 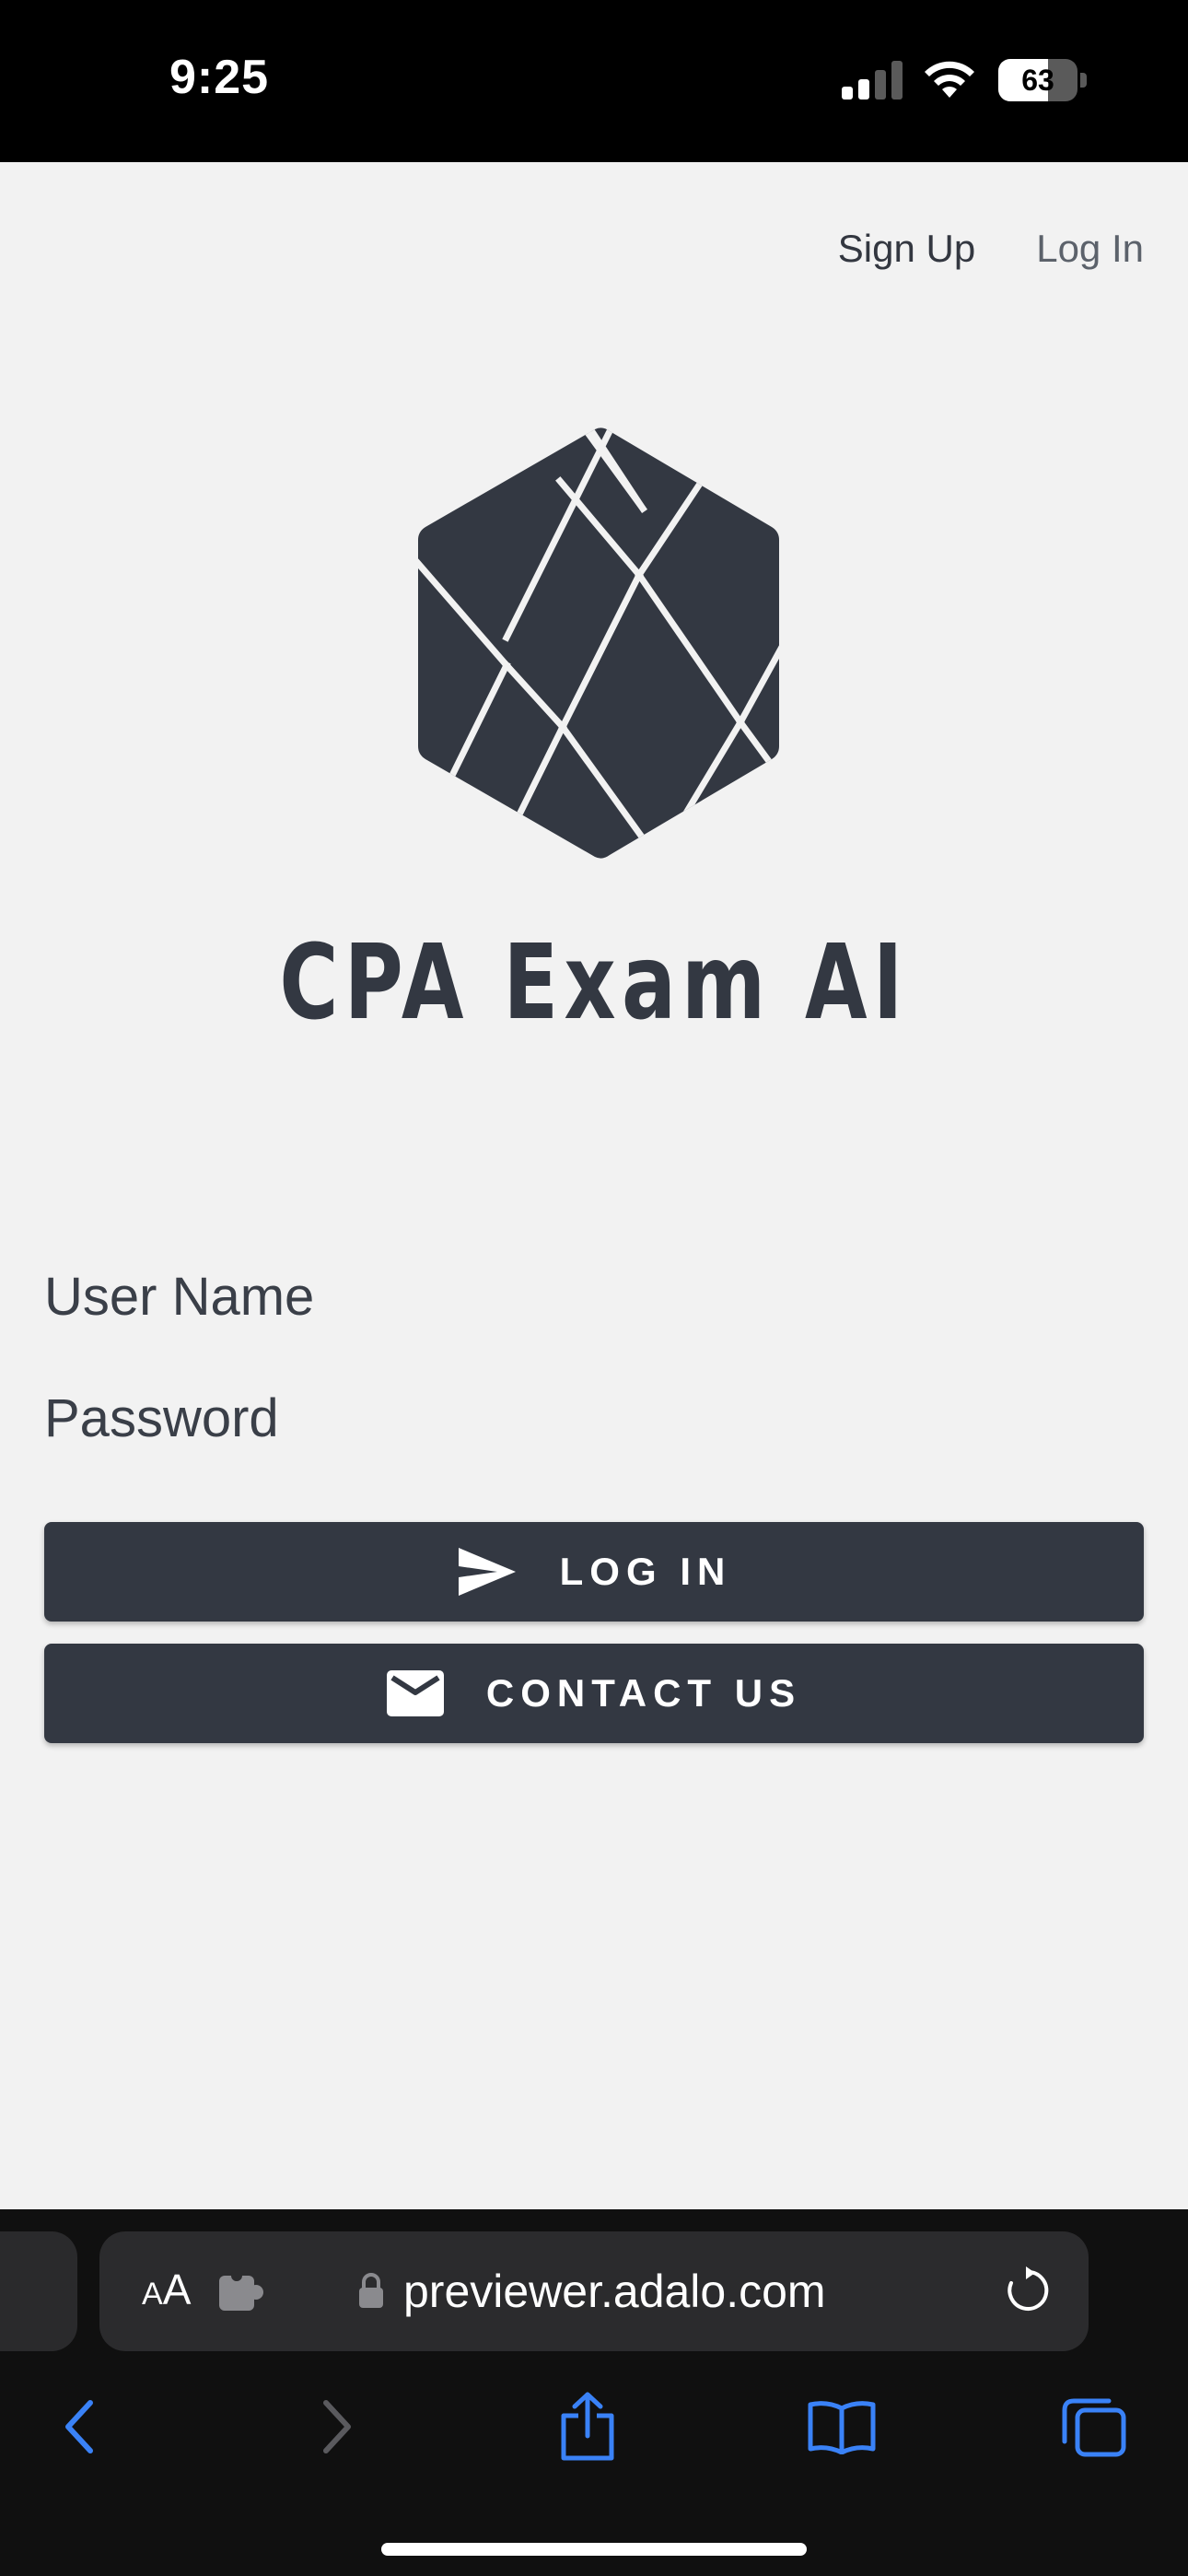 What do you see at coordinates (1028, 2290) in the screenshot?
I see `reload-icon` at bounding box center [1028, 2290].